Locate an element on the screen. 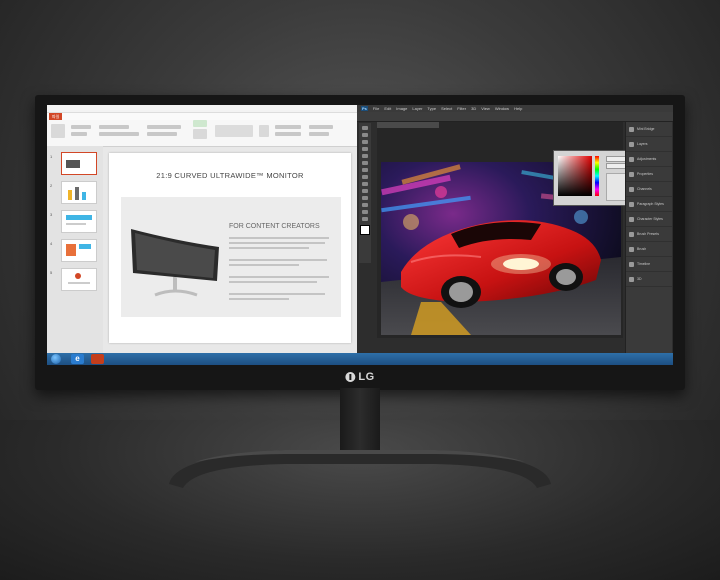  ps-toolbar is located at coordinates (365, 193).